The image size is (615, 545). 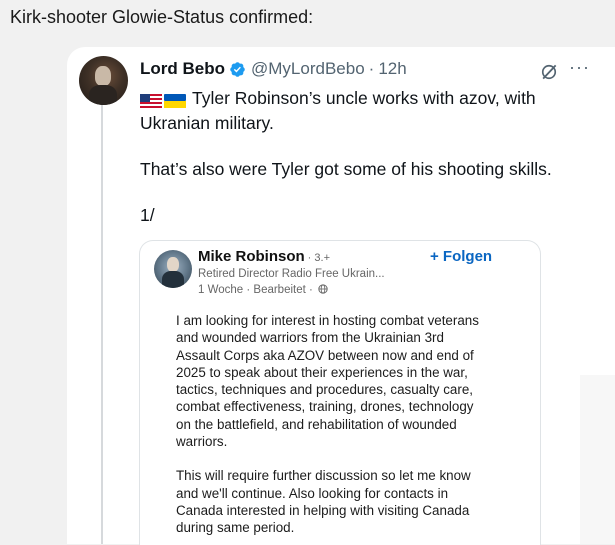 What do you see at coordinates (597, 459) in the screenshot?
I see `right-edge-strip` at bounding box center [597, 459].